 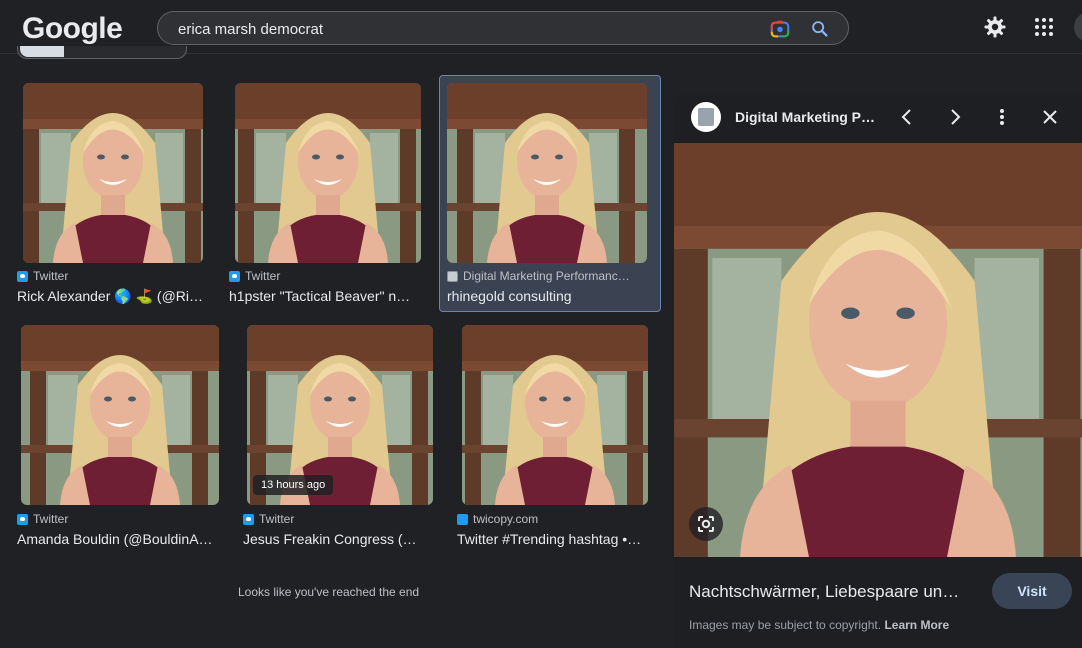 I want to click on search-icon, so click(x=820, y=29).